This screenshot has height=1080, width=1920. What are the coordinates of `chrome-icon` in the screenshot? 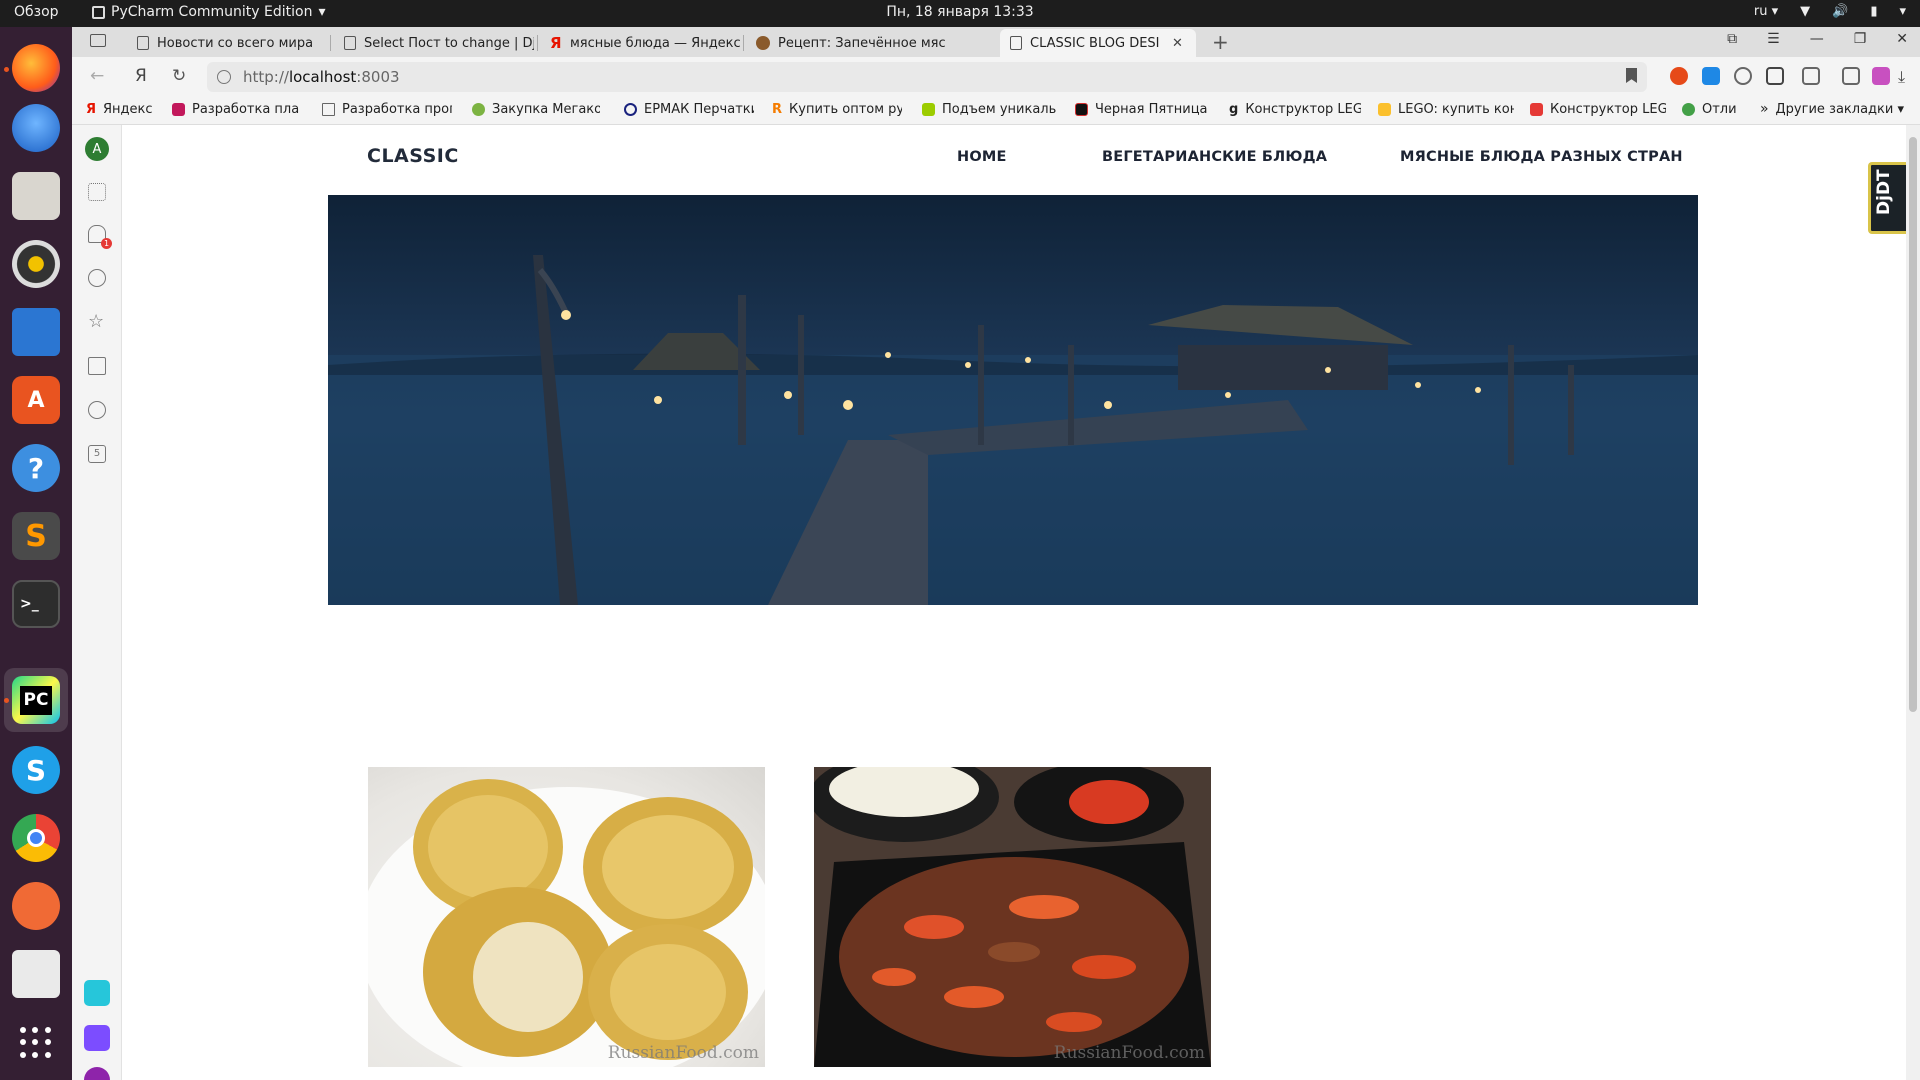 It's located at (36, 838).